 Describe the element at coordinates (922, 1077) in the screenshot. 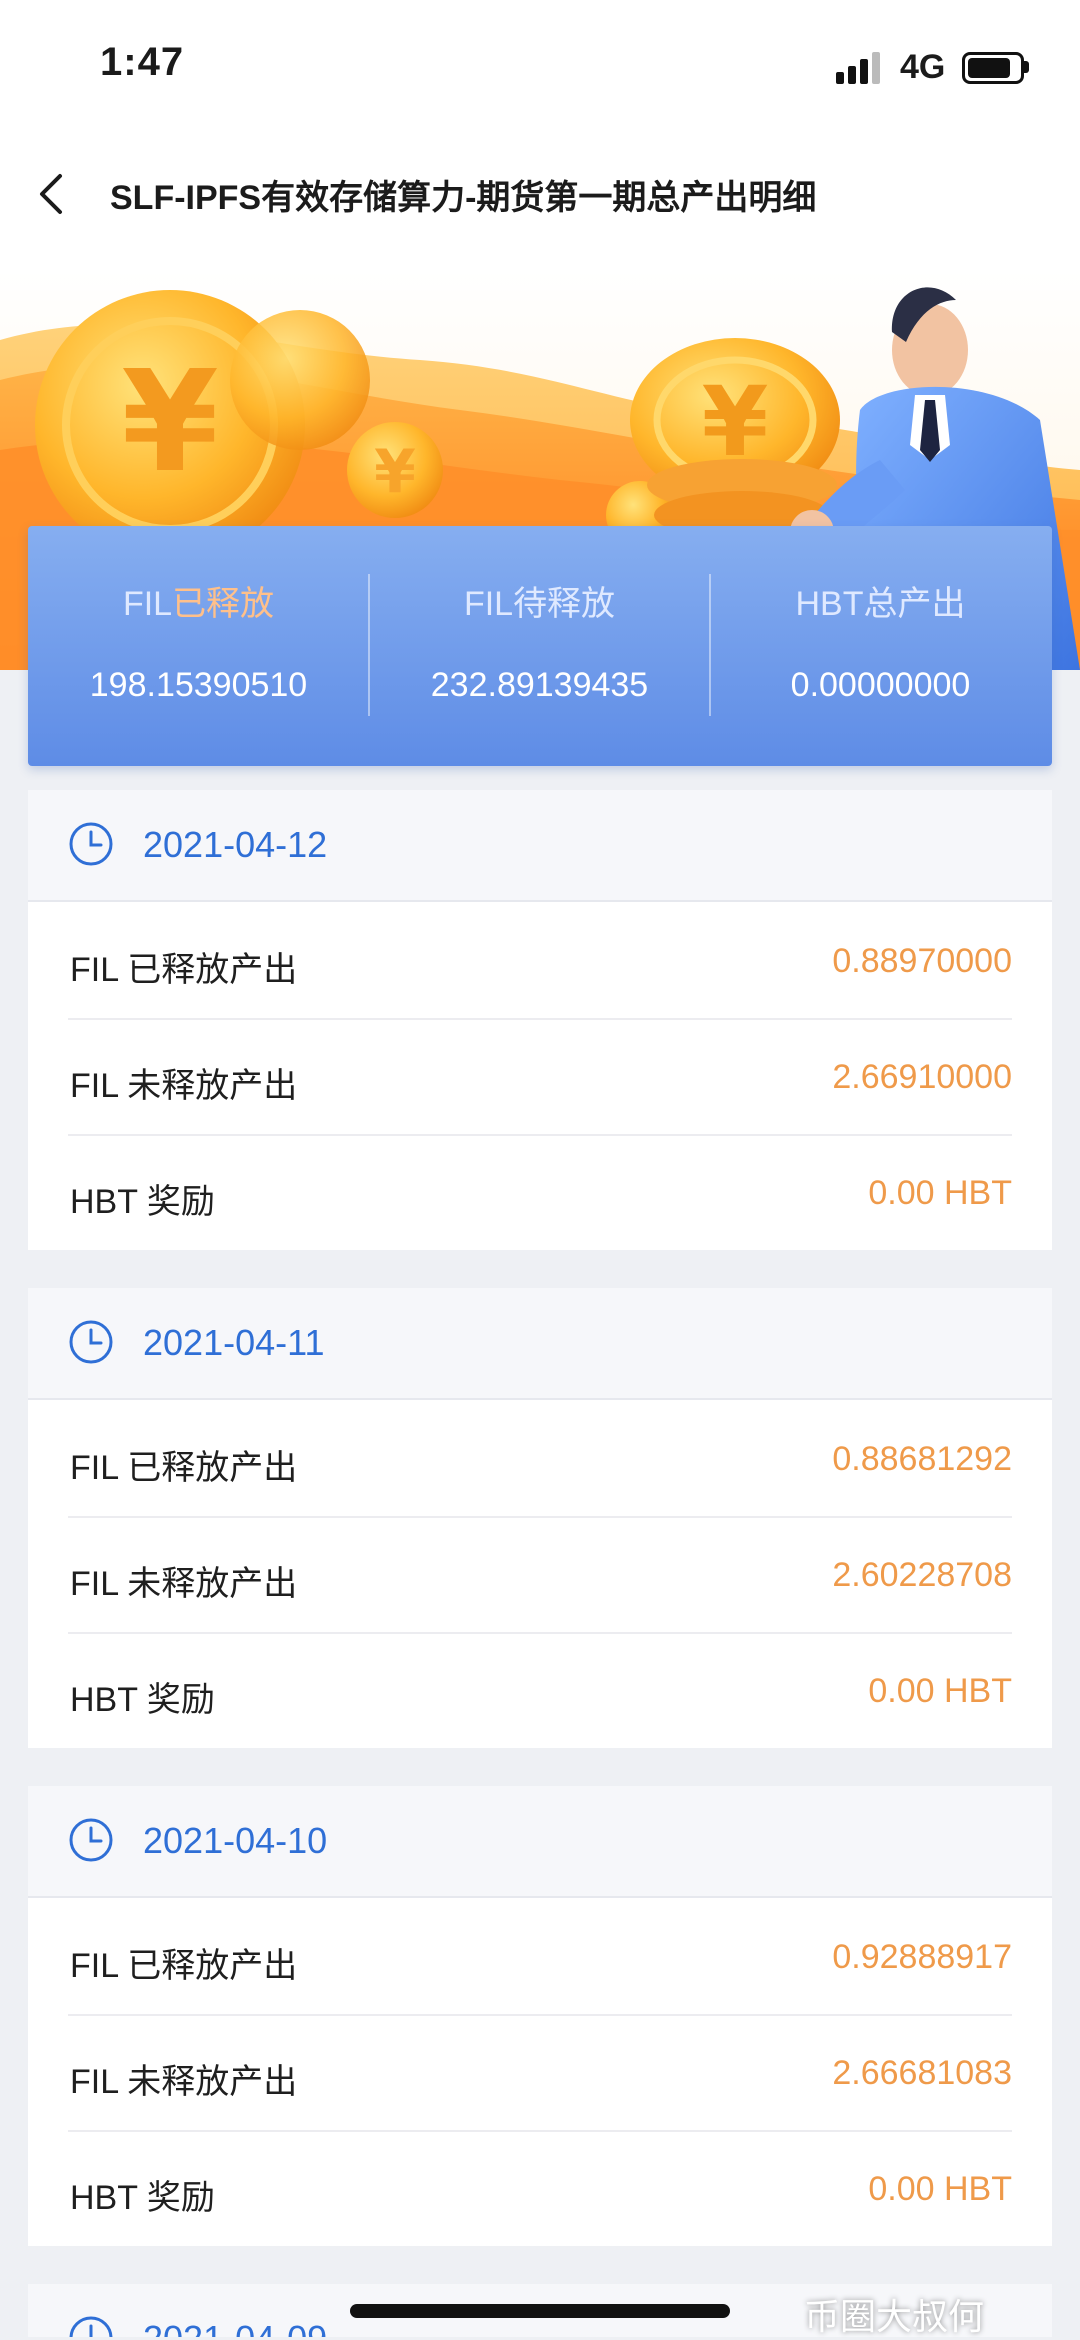

I see `row-value: 2.66910000` at that location.